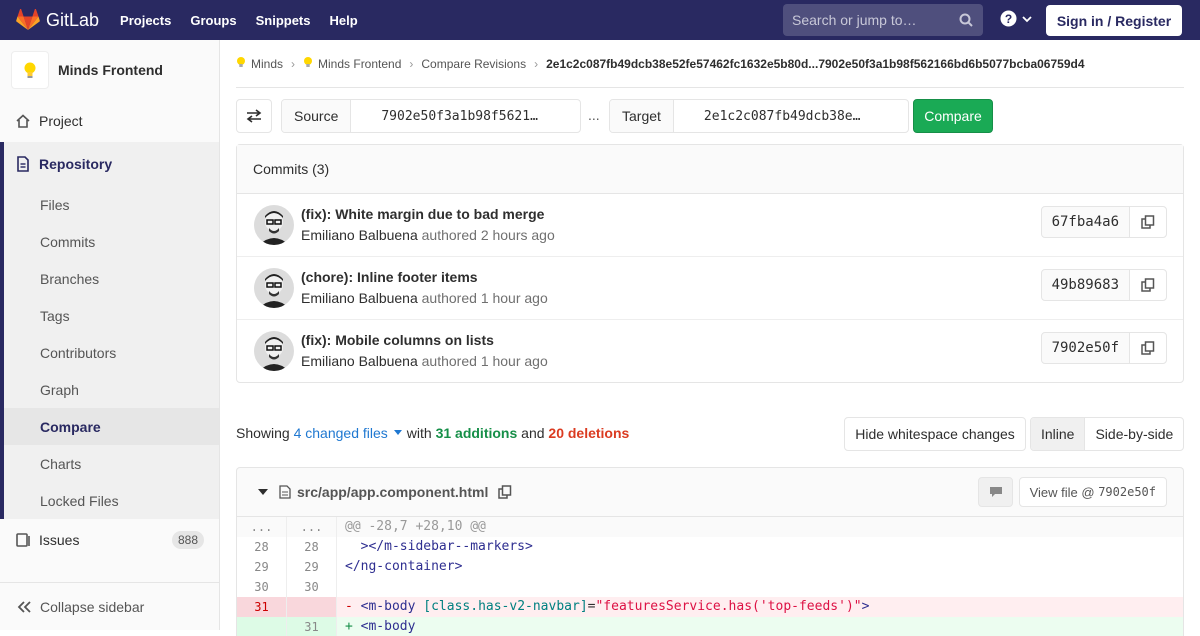 The height and width of the screenshot is (636, 1200). I want to click on diff-line: 30 30, so click(710, 587).